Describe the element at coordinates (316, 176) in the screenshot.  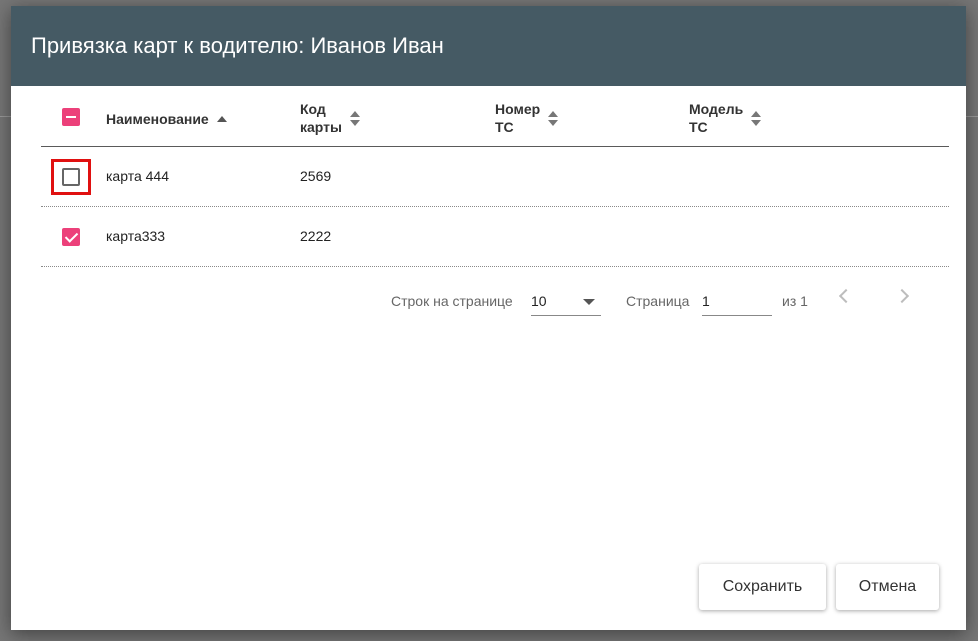
I see `cell-card-code: 2569` at that location.